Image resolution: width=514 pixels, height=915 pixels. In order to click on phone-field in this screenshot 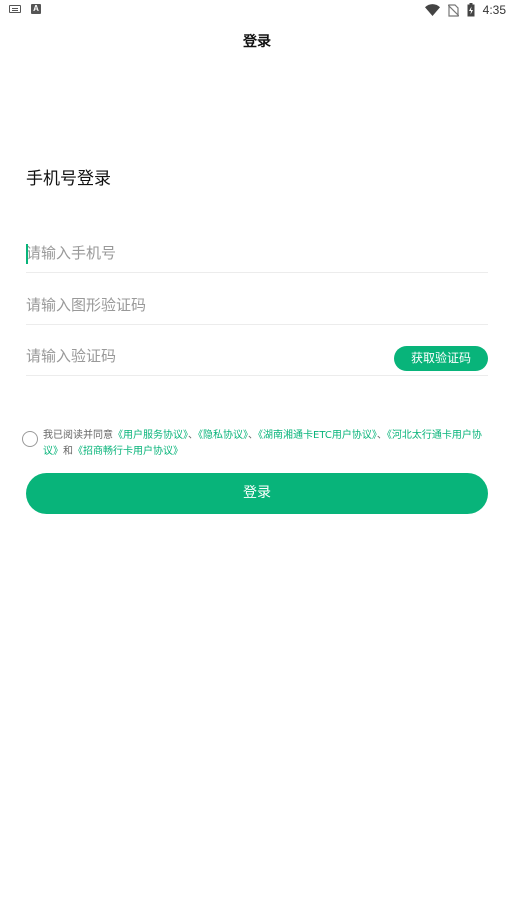, I will do `click(257, 253)`.